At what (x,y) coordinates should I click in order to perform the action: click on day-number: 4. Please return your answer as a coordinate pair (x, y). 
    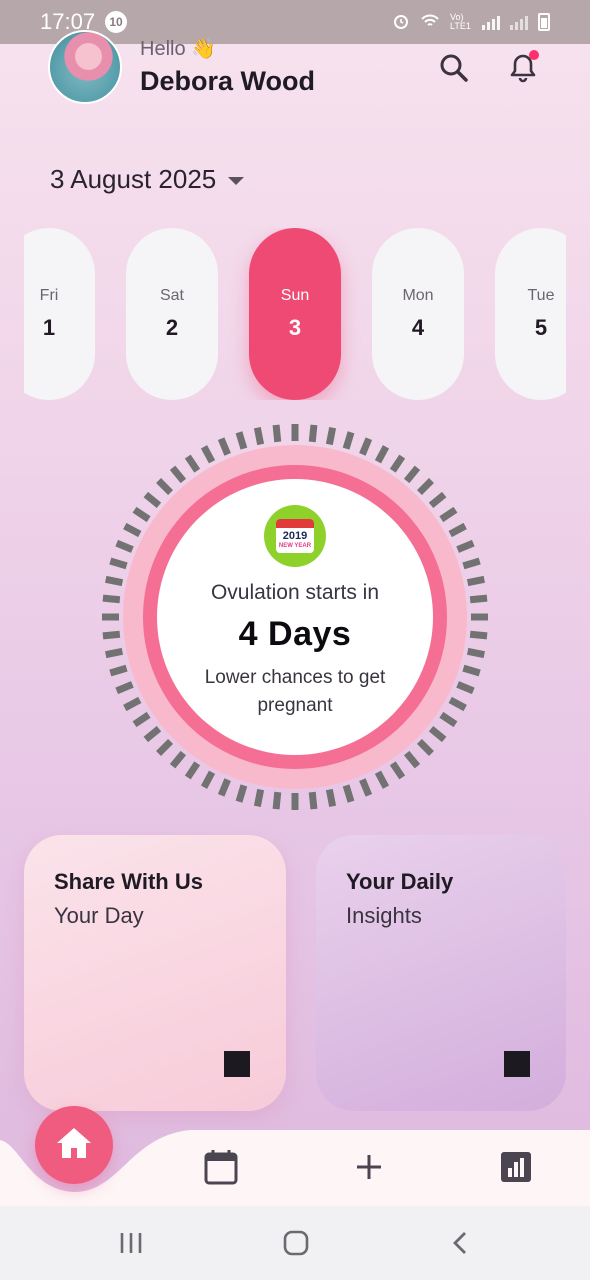
    Looking at the image, I should click on (418, 327).